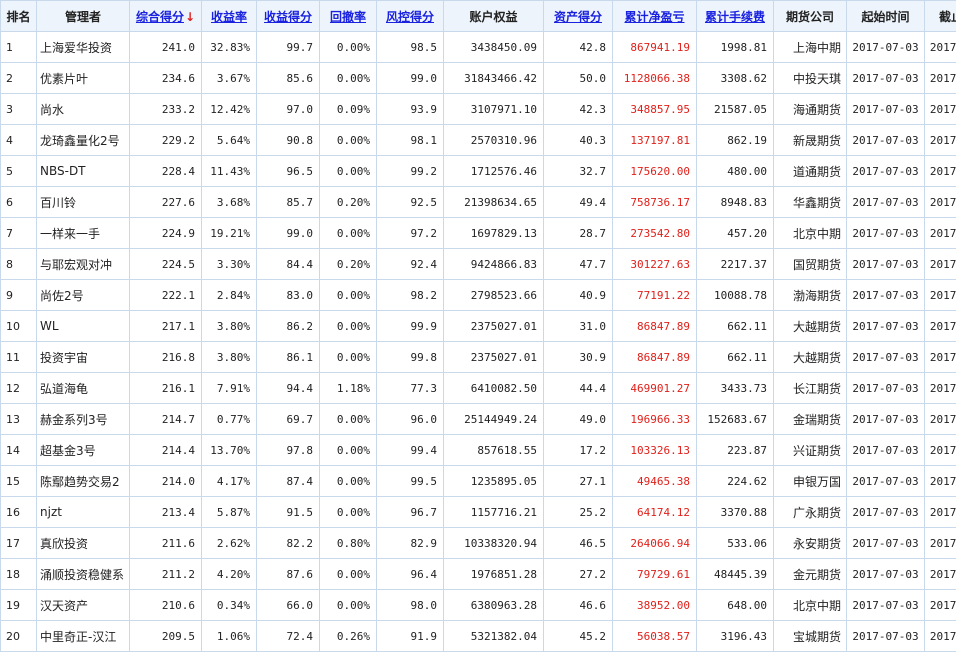 The width and height of the screenshot is (956, 652). What do you see at coordinates (578, 357) in the screenshot?
I see `cell-asset-score: 30.9` at bounding box center [578, 357].